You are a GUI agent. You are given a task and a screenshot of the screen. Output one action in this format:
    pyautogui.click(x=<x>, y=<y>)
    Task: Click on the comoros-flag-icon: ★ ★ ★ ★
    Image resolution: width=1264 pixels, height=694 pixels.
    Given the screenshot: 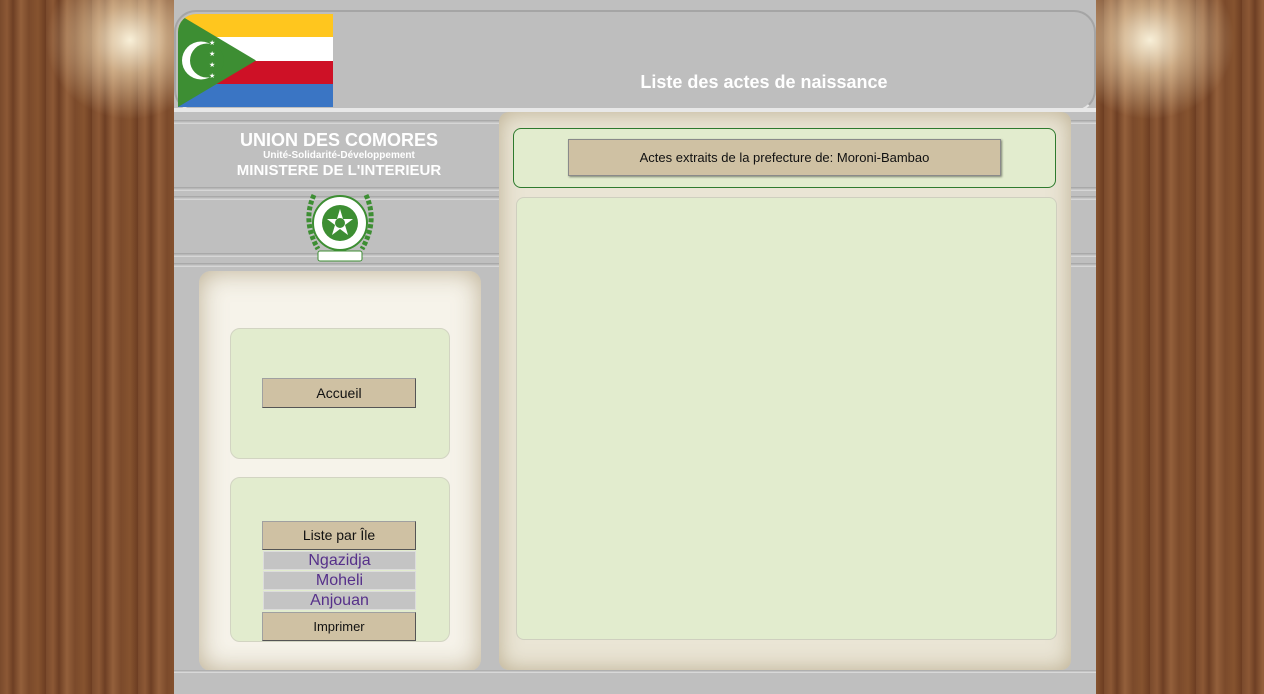 What is the action you would take?
    pyautogui.click(x=255, y=60)
    